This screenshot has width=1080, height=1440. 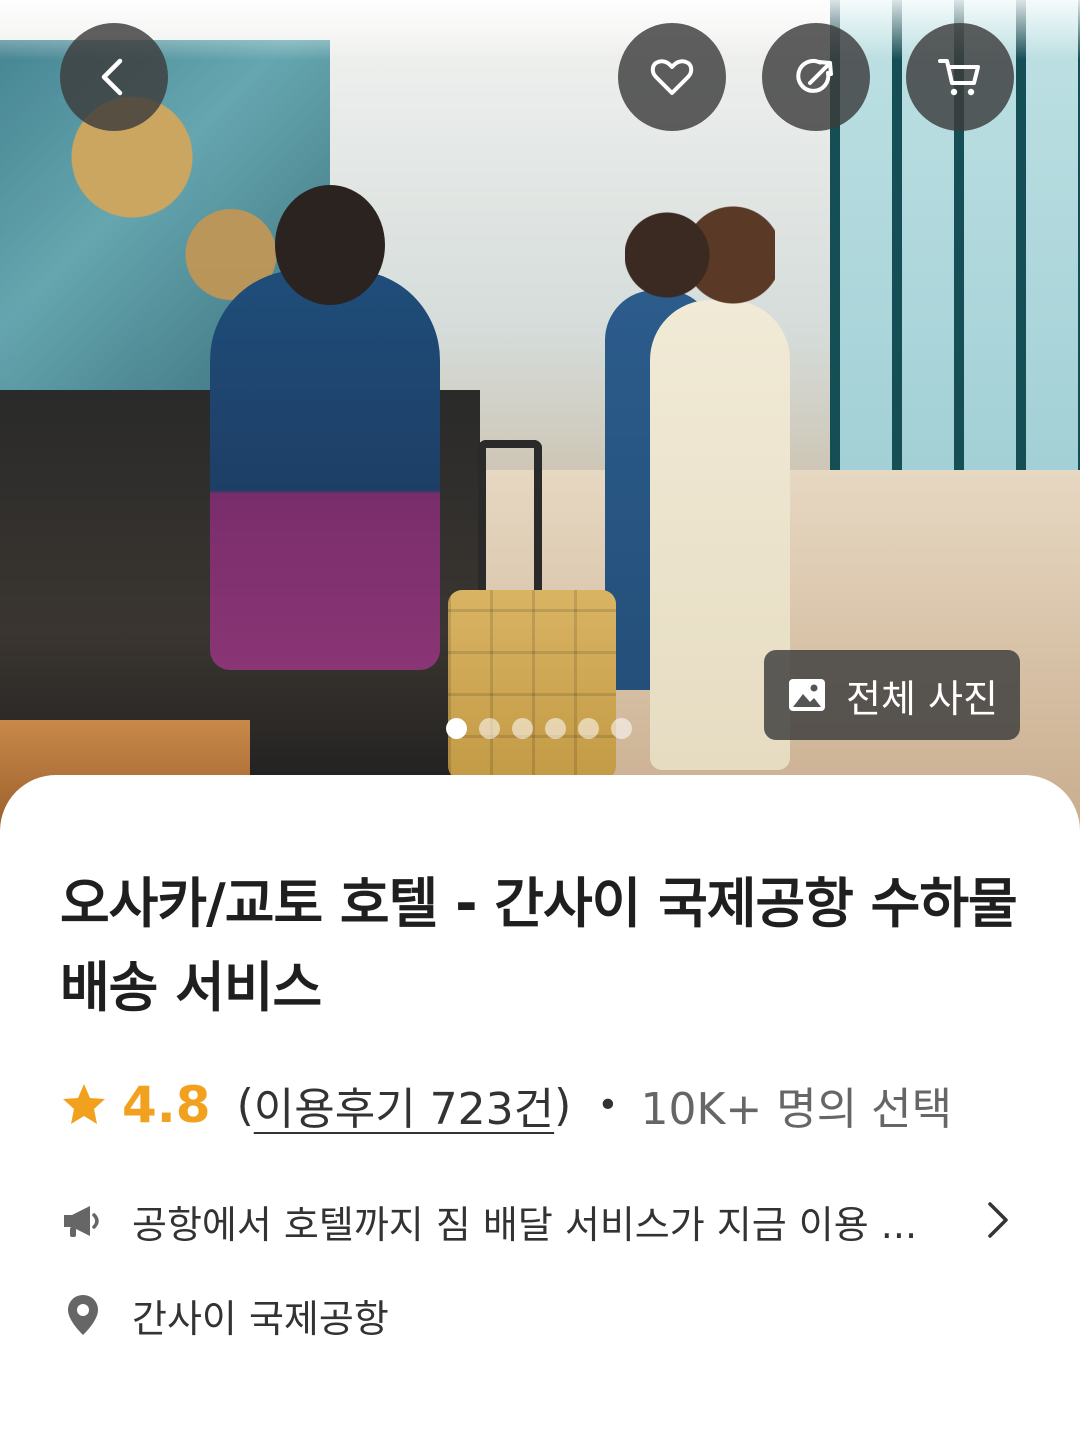 I want to click on chosen-count: 10K+ 명의 선택, so click(x=796, y=1109).